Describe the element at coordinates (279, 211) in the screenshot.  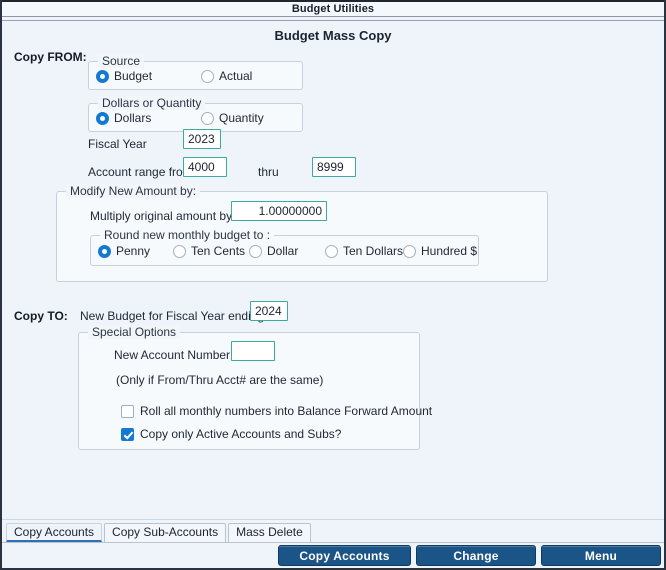
I see `multiply-input` at that location.